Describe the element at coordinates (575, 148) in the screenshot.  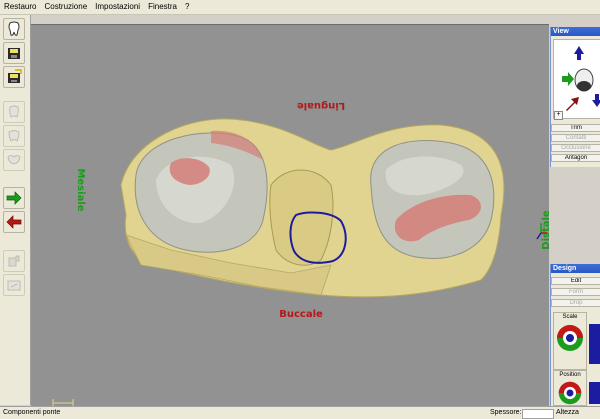
I see `occlusione-button: Occlusione` at that location.